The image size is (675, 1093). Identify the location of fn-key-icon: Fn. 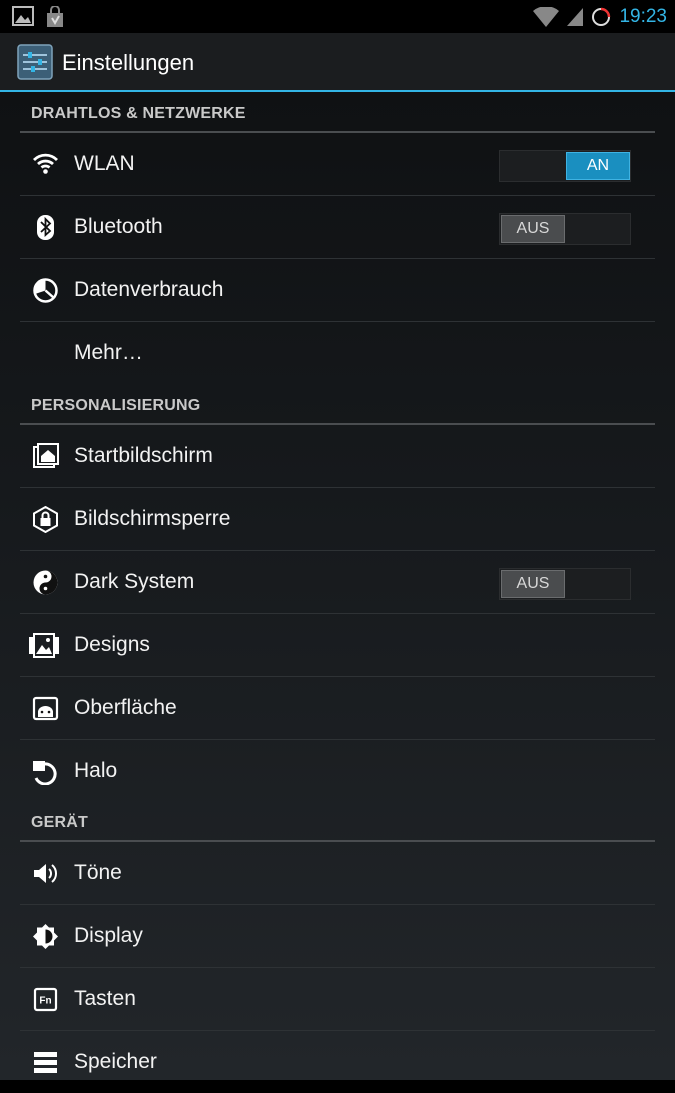
(45, 999).